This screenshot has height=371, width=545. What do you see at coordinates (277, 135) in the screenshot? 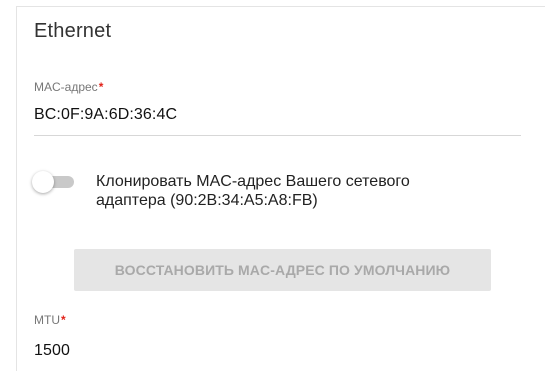
I see `mac-input-underline` at bounding box center [277, 135].